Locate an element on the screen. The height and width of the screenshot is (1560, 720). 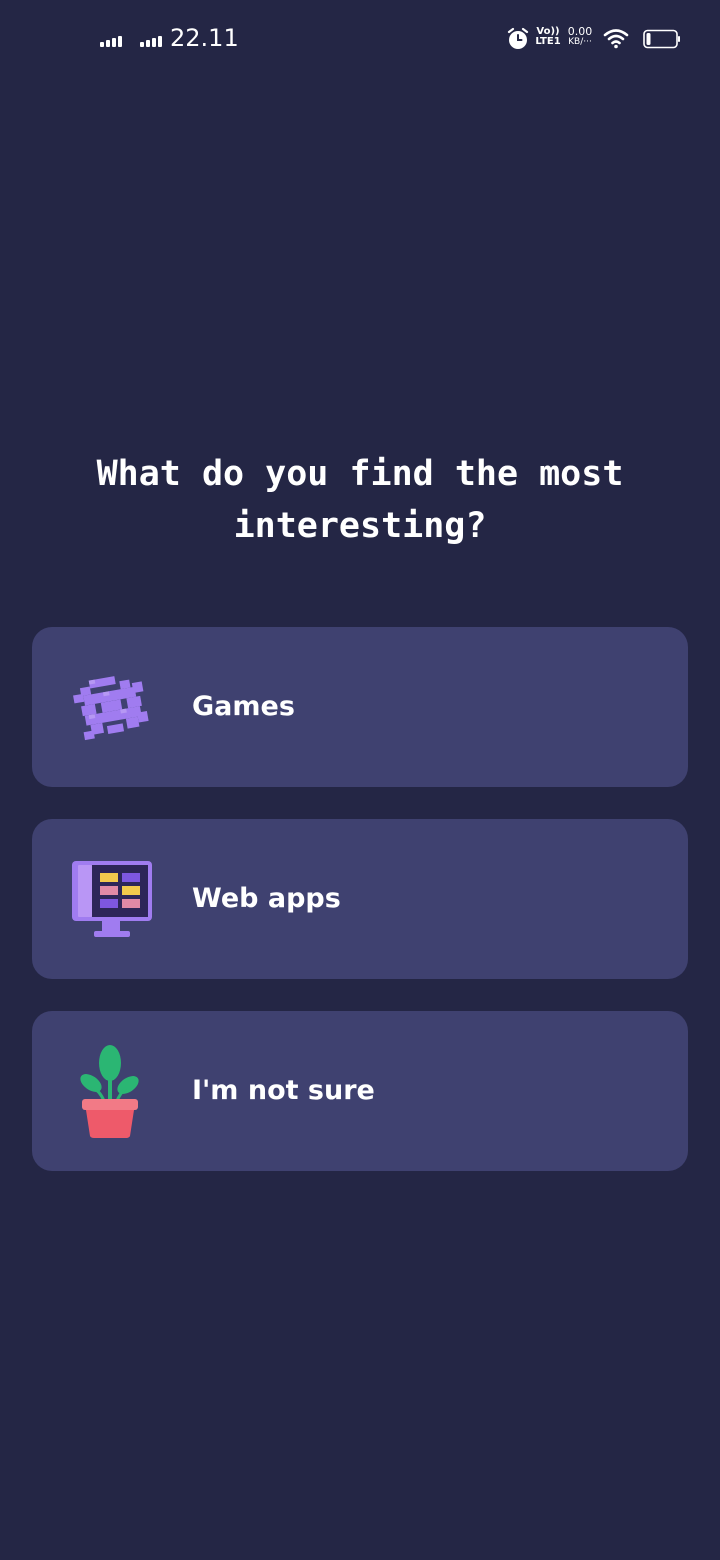
volte-indicator: Vo)) LTE1 is located at coordinates (548, 37).